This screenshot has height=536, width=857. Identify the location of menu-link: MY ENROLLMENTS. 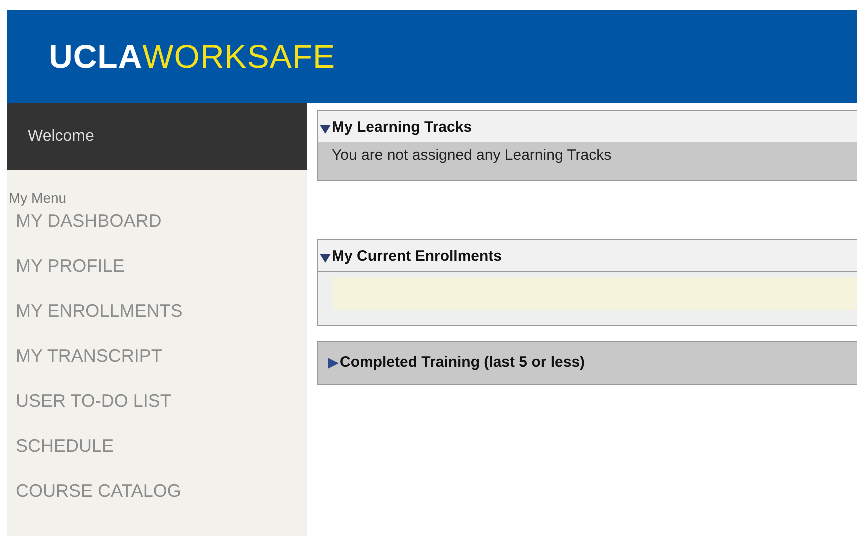
(157, 321).